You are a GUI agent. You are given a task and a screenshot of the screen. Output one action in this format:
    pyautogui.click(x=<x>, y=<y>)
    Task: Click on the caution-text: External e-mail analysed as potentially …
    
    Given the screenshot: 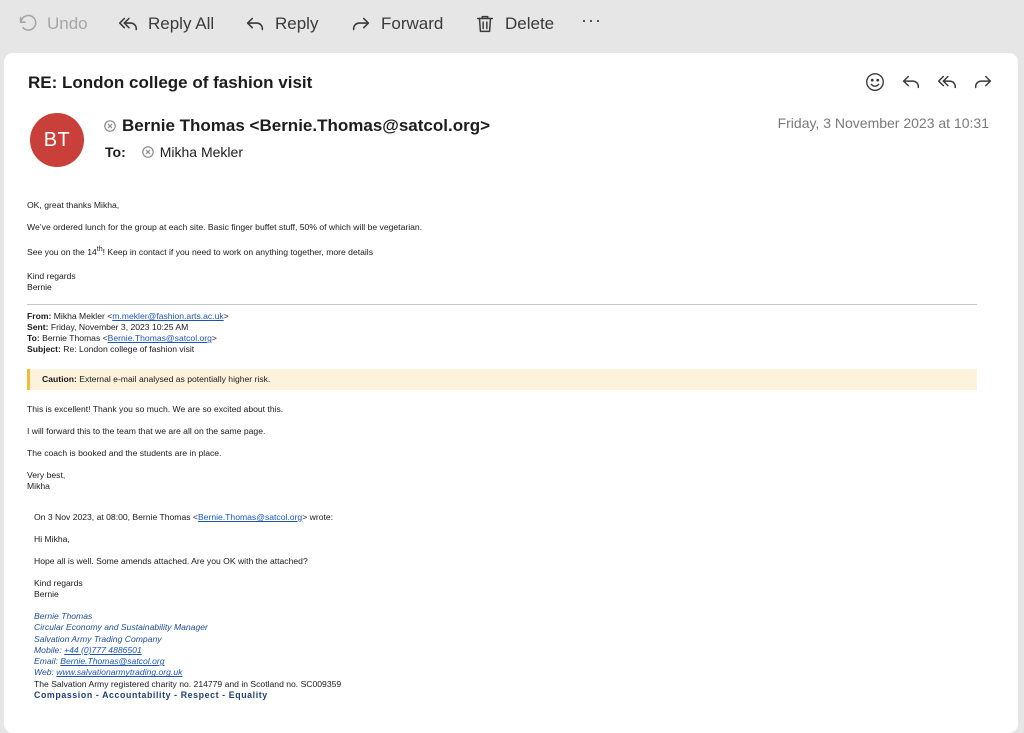 What is the action you would take?
    pyautogui.click(x=175, y=379)
    